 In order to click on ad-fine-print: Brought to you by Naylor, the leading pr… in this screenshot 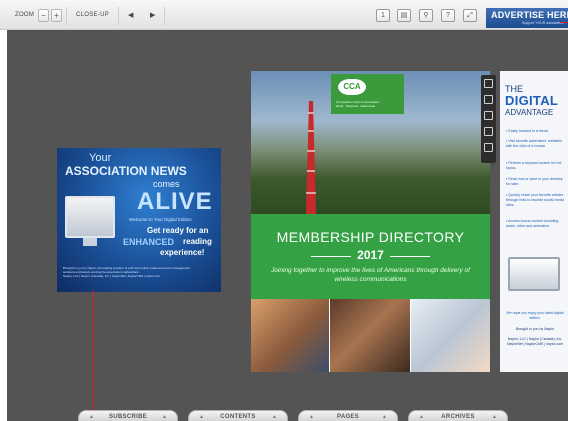, I will do `click(139, 272)`.